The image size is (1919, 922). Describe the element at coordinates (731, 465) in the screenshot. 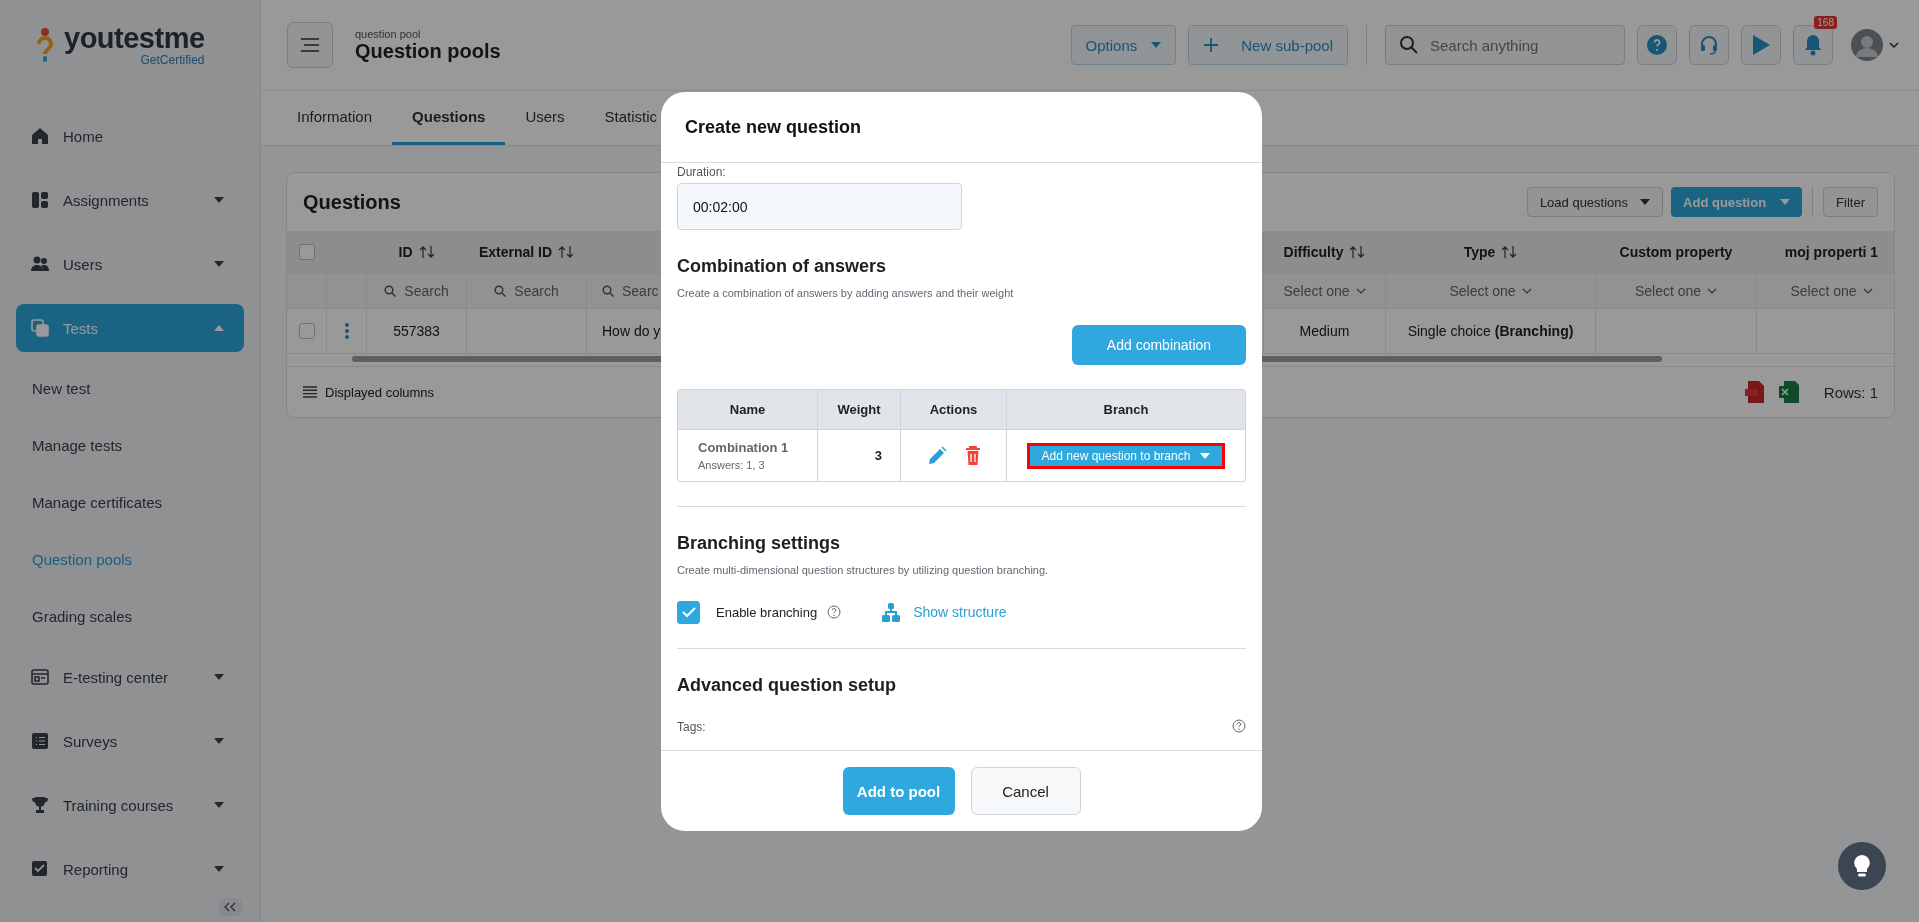

I see `combination-answers: Answers: 1, 3` at that location.